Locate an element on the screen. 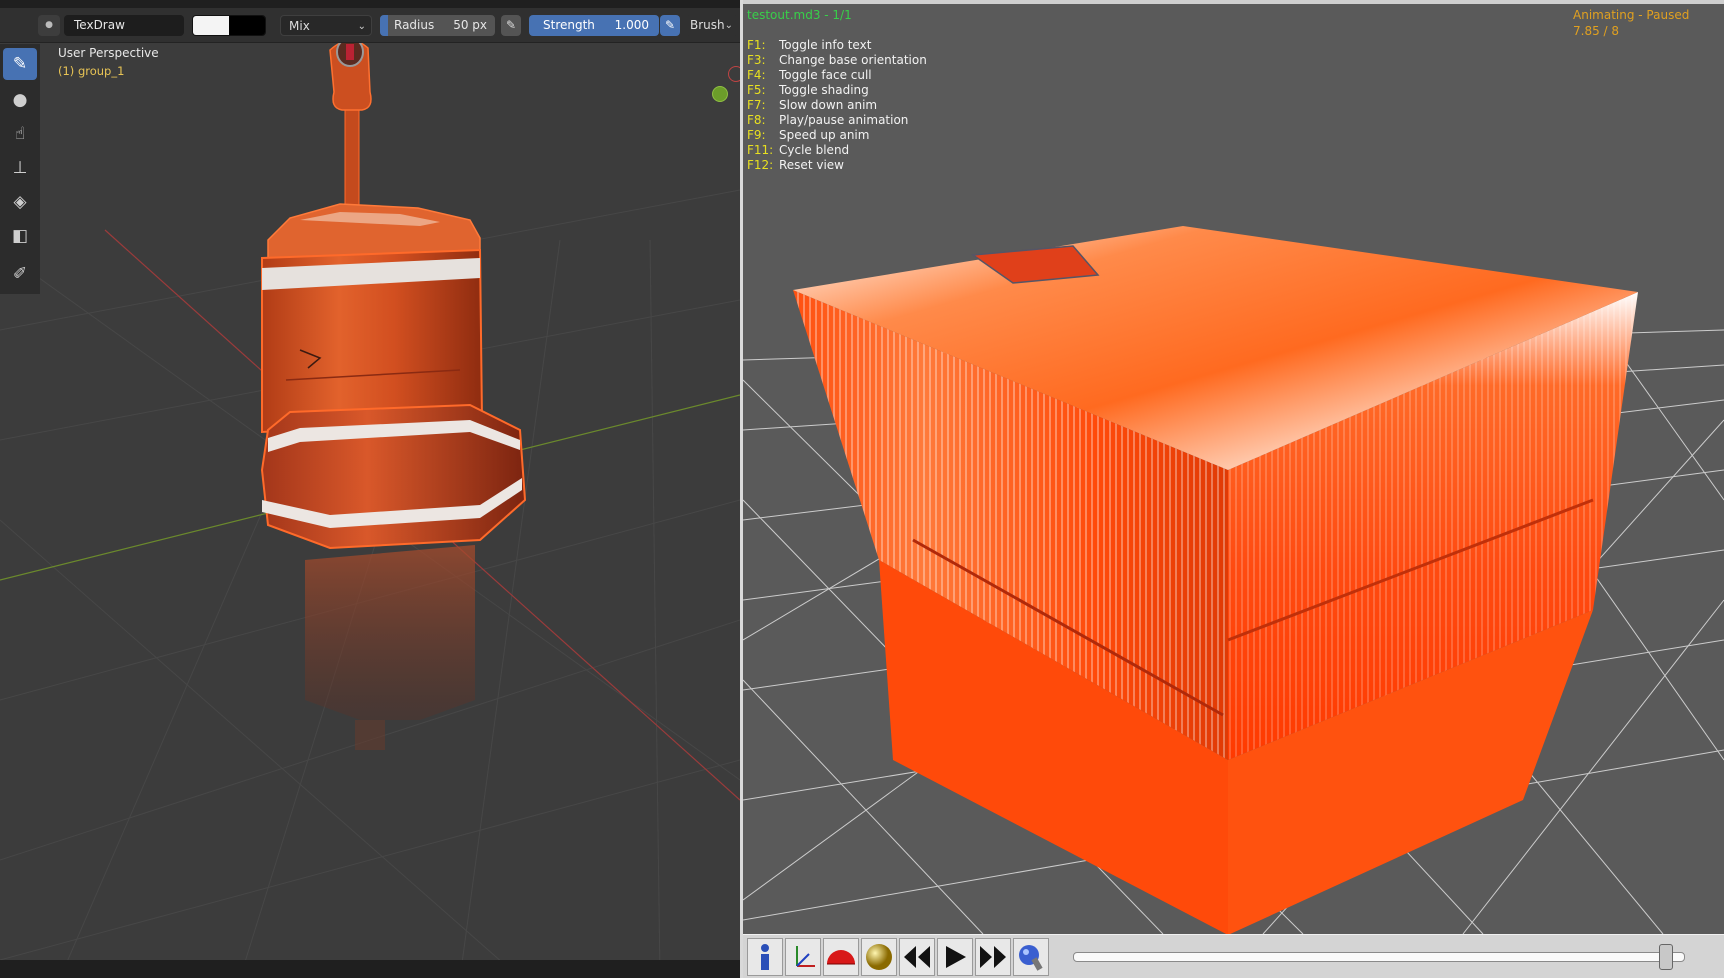 The height and width of the screenshot is (978, 1724). color-swatch is located at coordinates (229, 25).